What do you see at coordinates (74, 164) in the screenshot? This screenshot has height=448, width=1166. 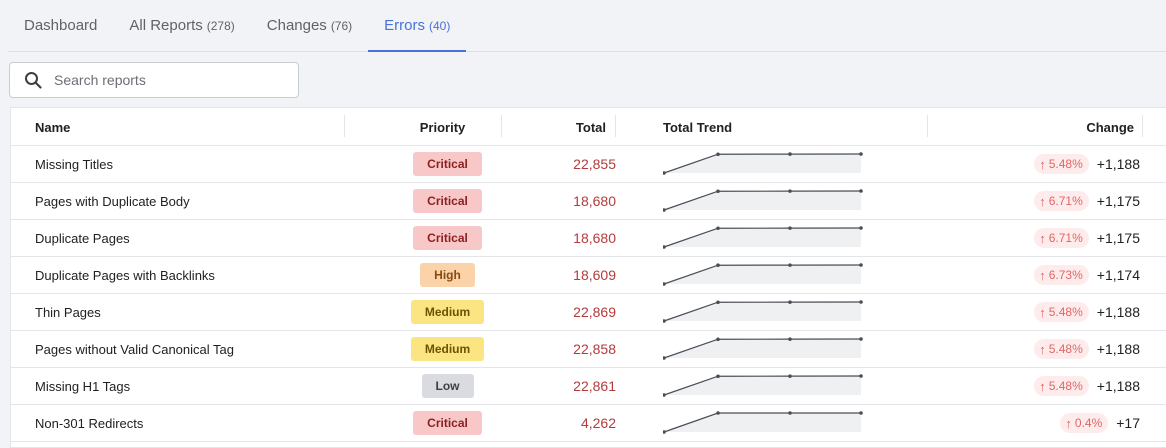 I see `report-name: Missing Titles` at bounding box center [74, 164].